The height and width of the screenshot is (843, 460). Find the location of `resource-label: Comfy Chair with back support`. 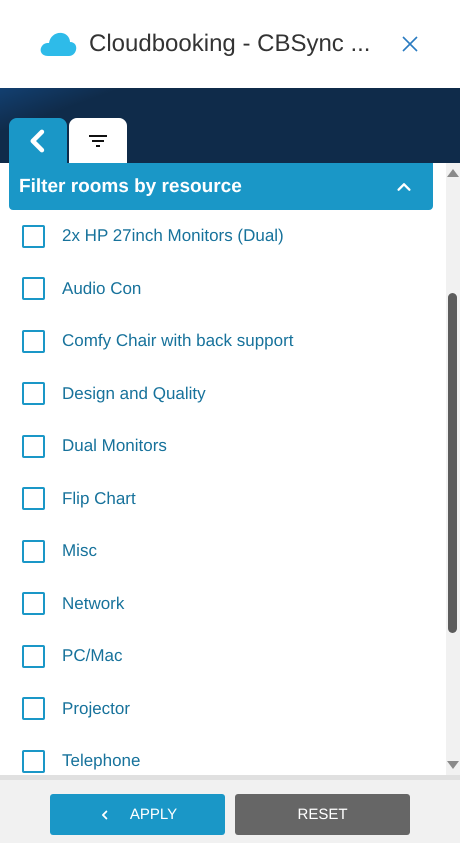

resource-label: Comfy Chair with back support is located at coordinates (178, 341).